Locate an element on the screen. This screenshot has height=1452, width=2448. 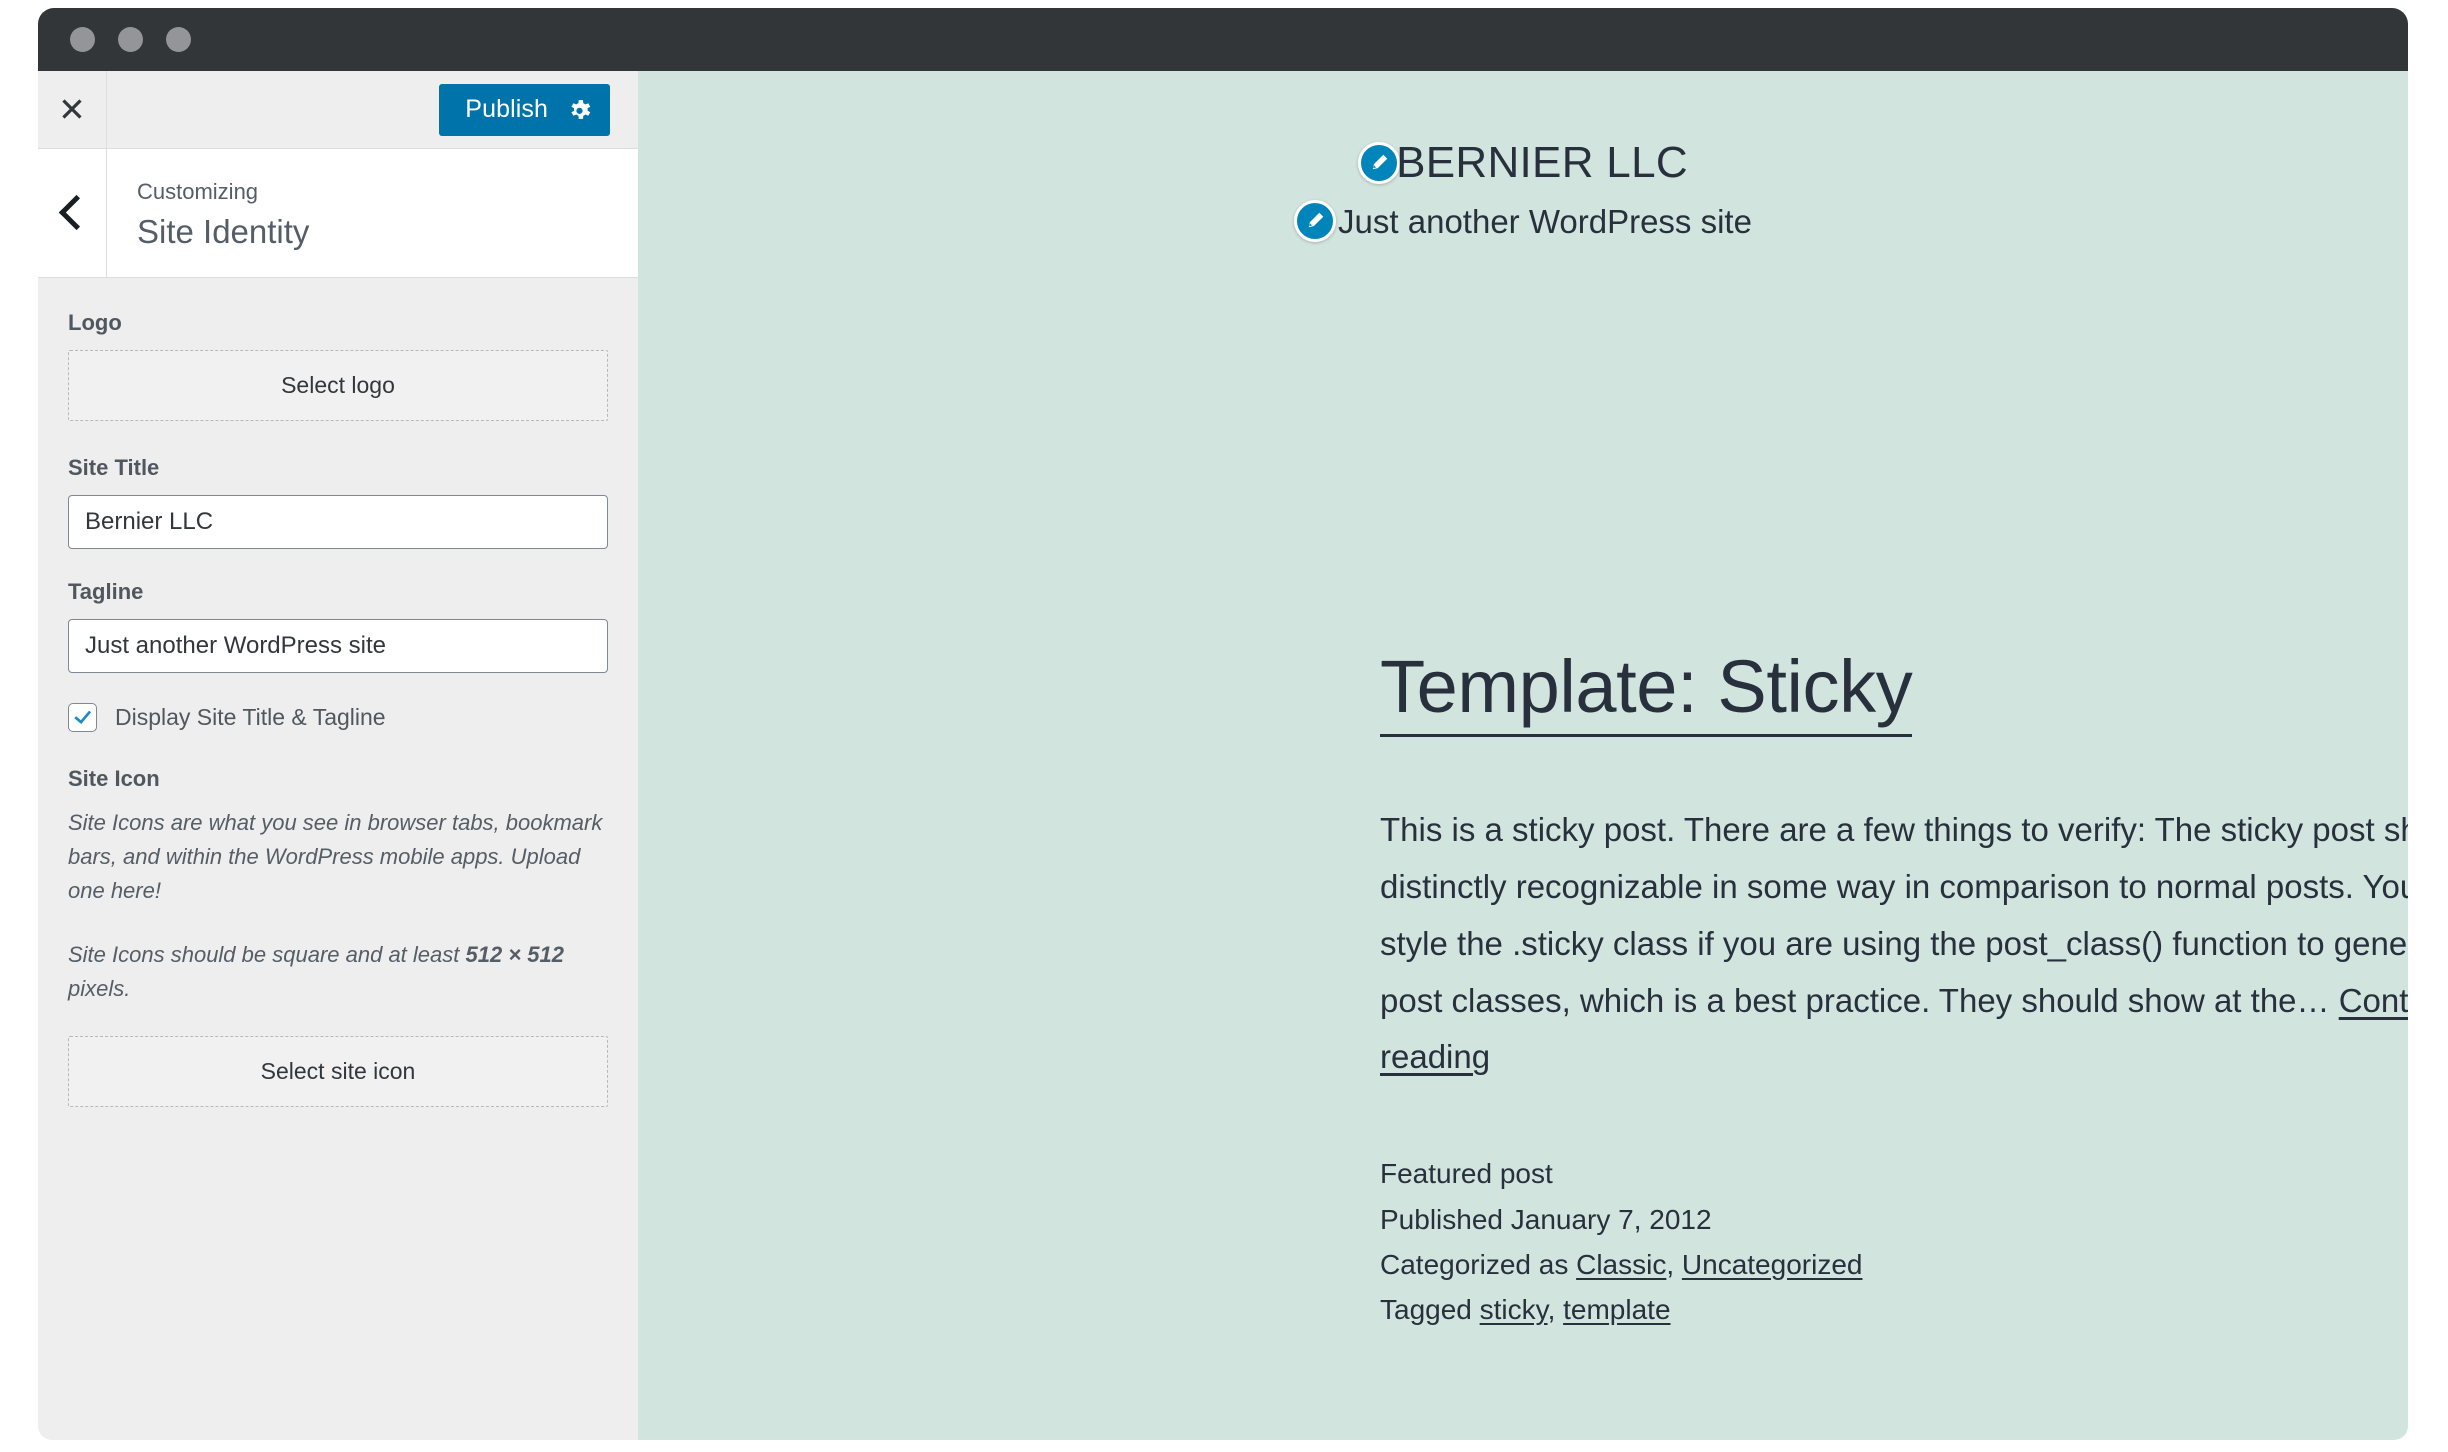
close-customizer-button: ✕ is located at coordinates (72, 109).